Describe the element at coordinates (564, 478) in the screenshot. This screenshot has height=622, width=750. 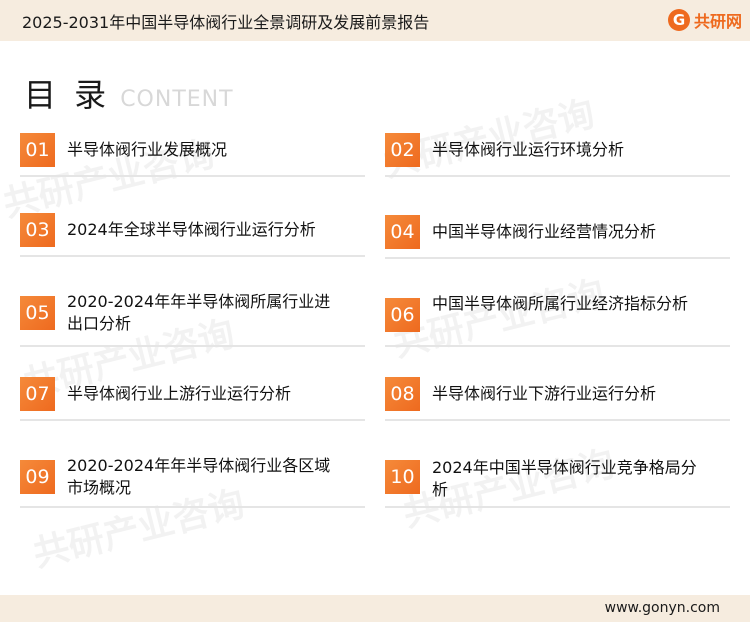
I see `toc-item-label: 2024年中国半导体阀行业竞争格局分析` at that location.